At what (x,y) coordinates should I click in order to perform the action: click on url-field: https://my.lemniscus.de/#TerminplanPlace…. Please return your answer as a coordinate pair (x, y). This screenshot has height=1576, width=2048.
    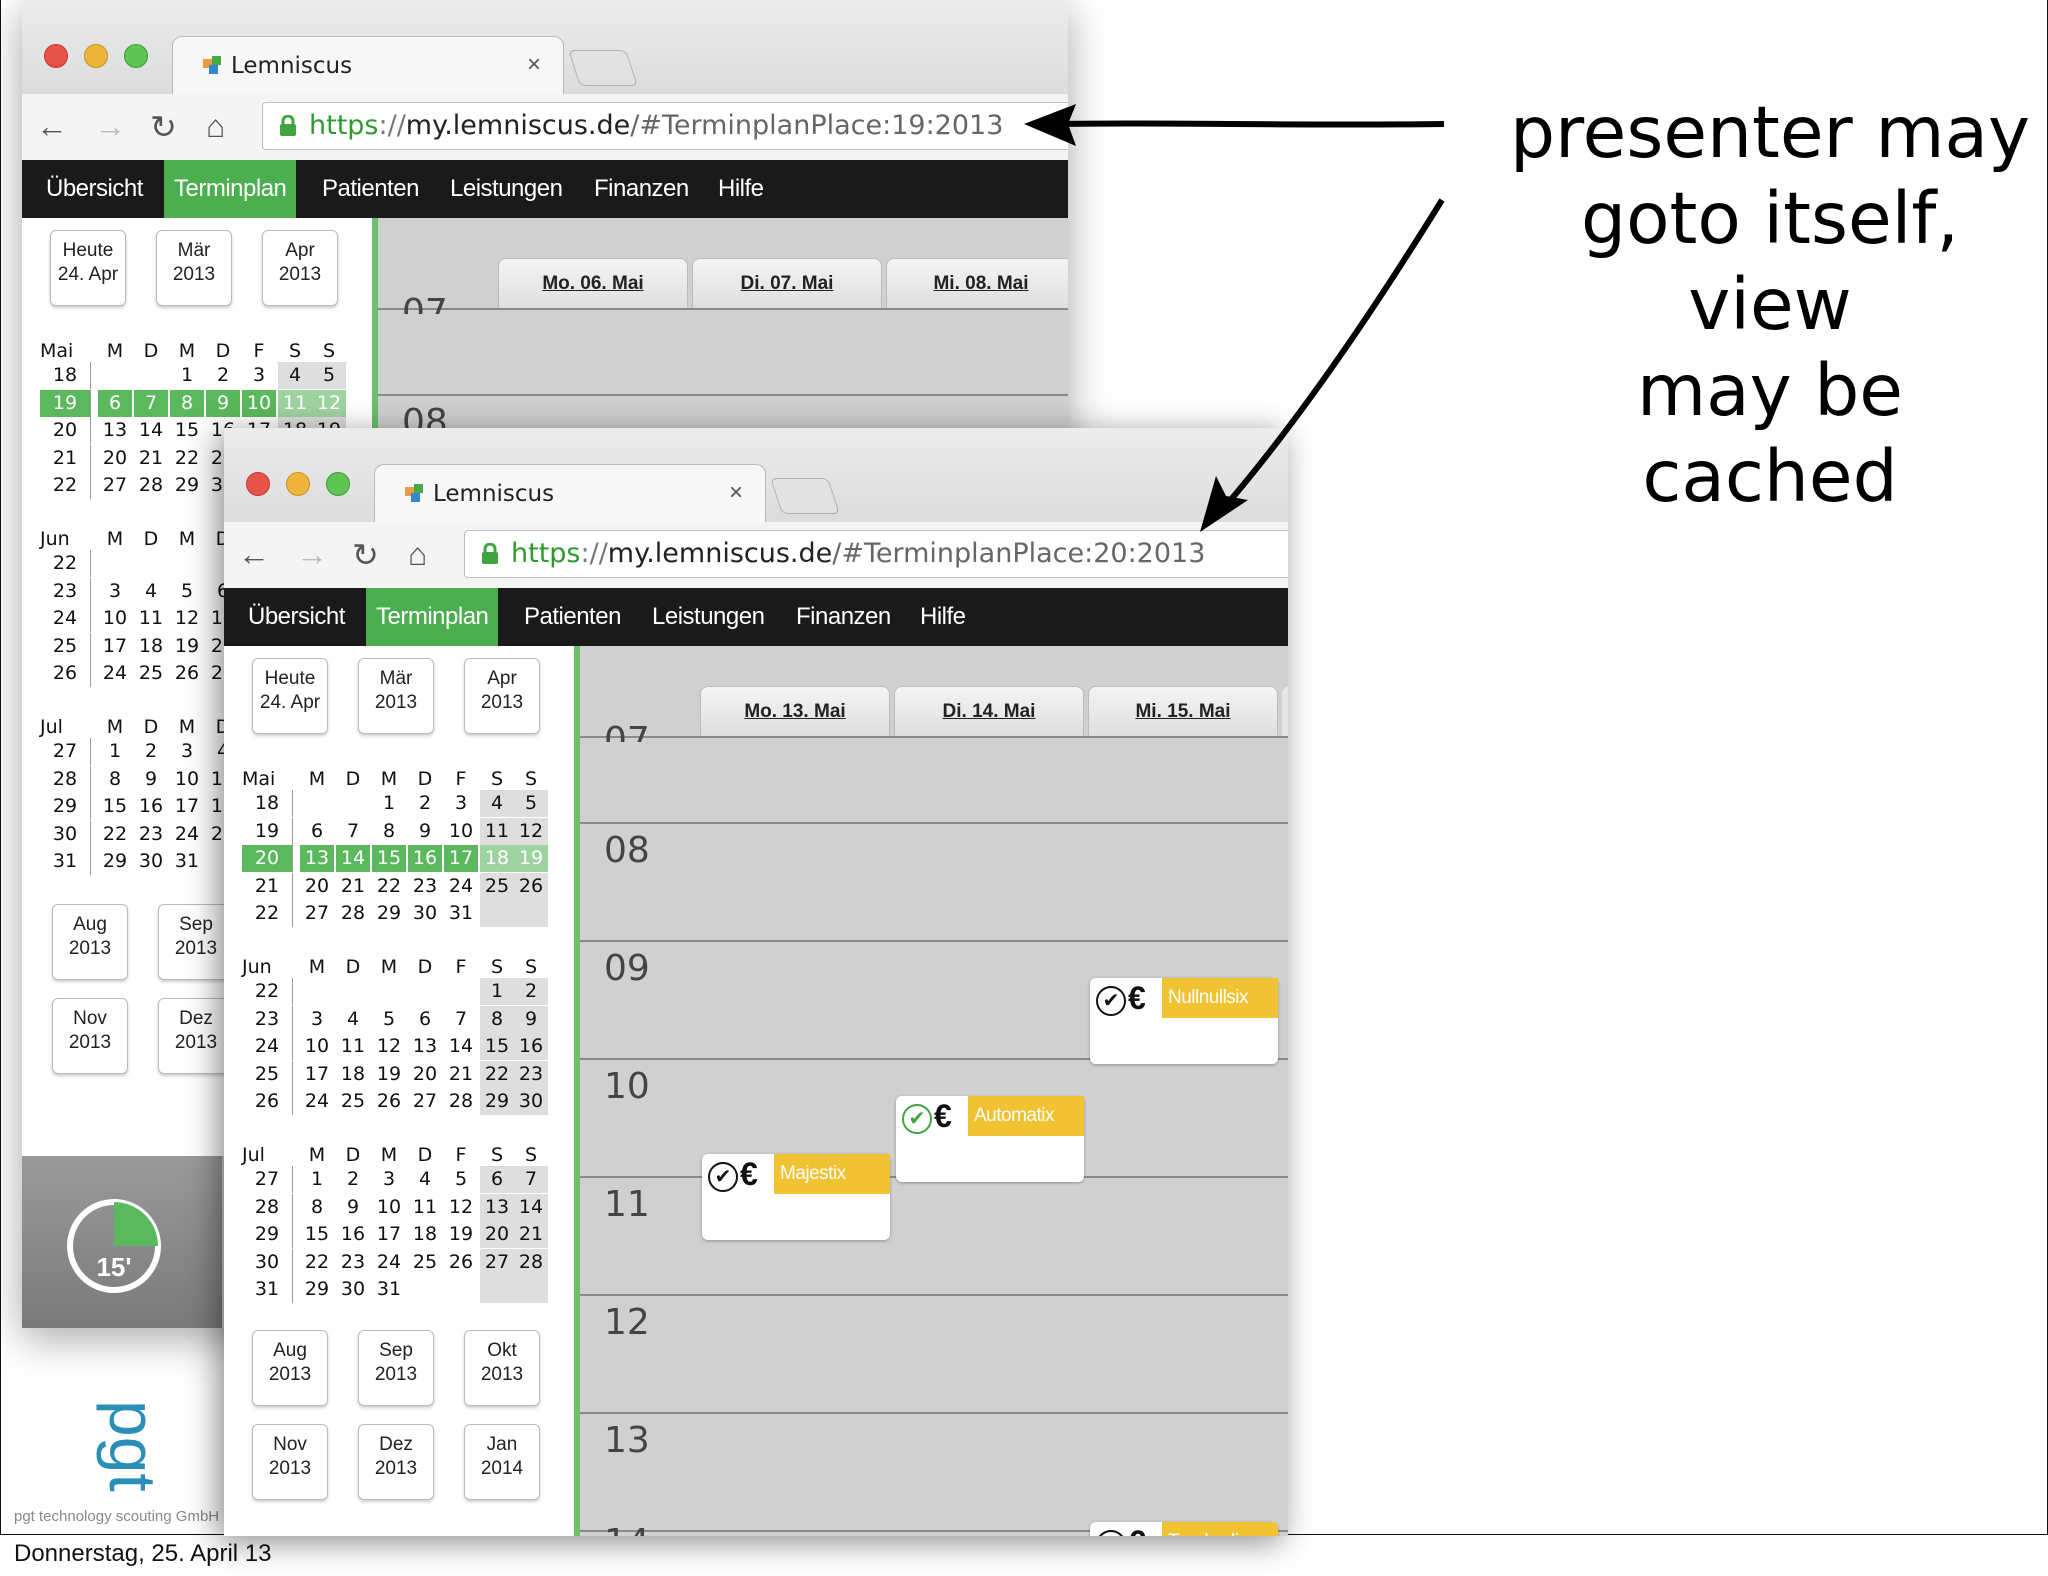
    Looking at the image, I should click on (665, 126).